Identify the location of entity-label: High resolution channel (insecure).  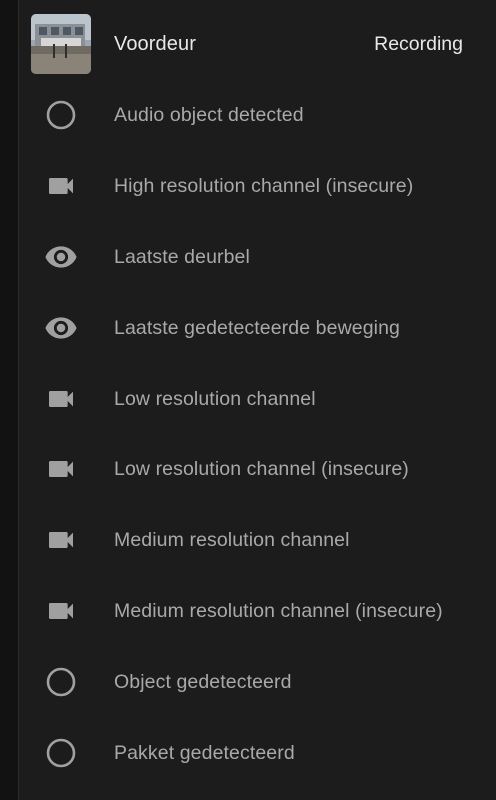
(264, 185).